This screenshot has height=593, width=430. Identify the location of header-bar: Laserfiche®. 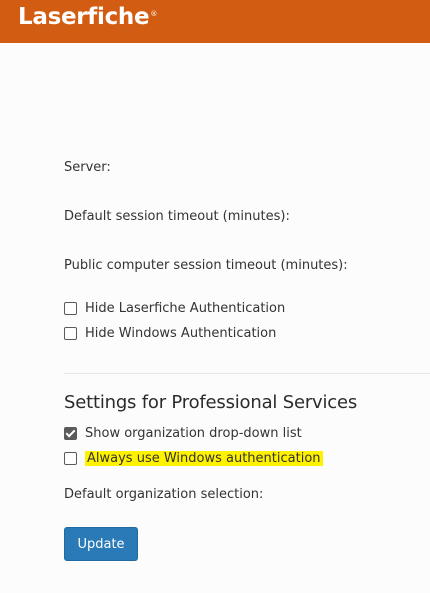
(215, 21).